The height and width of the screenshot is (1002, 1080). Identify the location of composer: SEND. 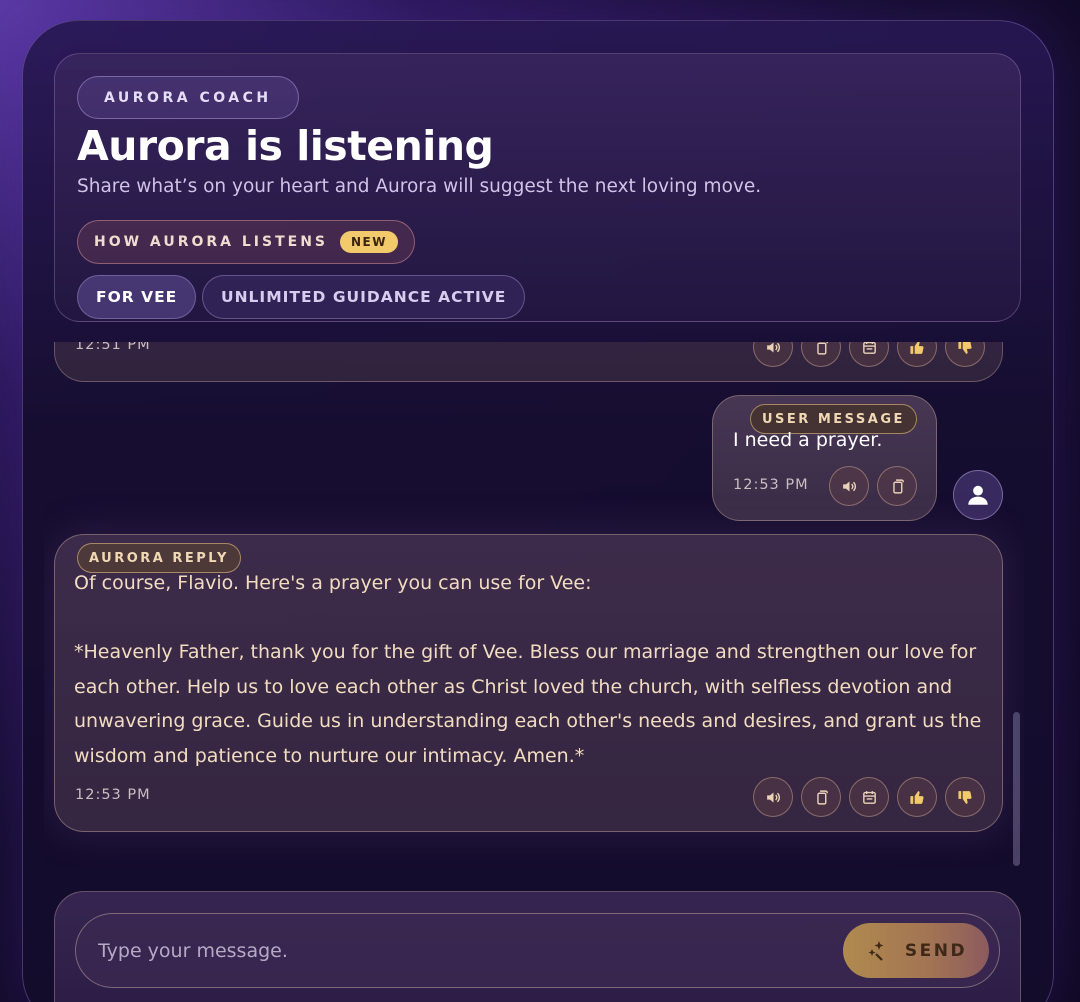
(537, 946).